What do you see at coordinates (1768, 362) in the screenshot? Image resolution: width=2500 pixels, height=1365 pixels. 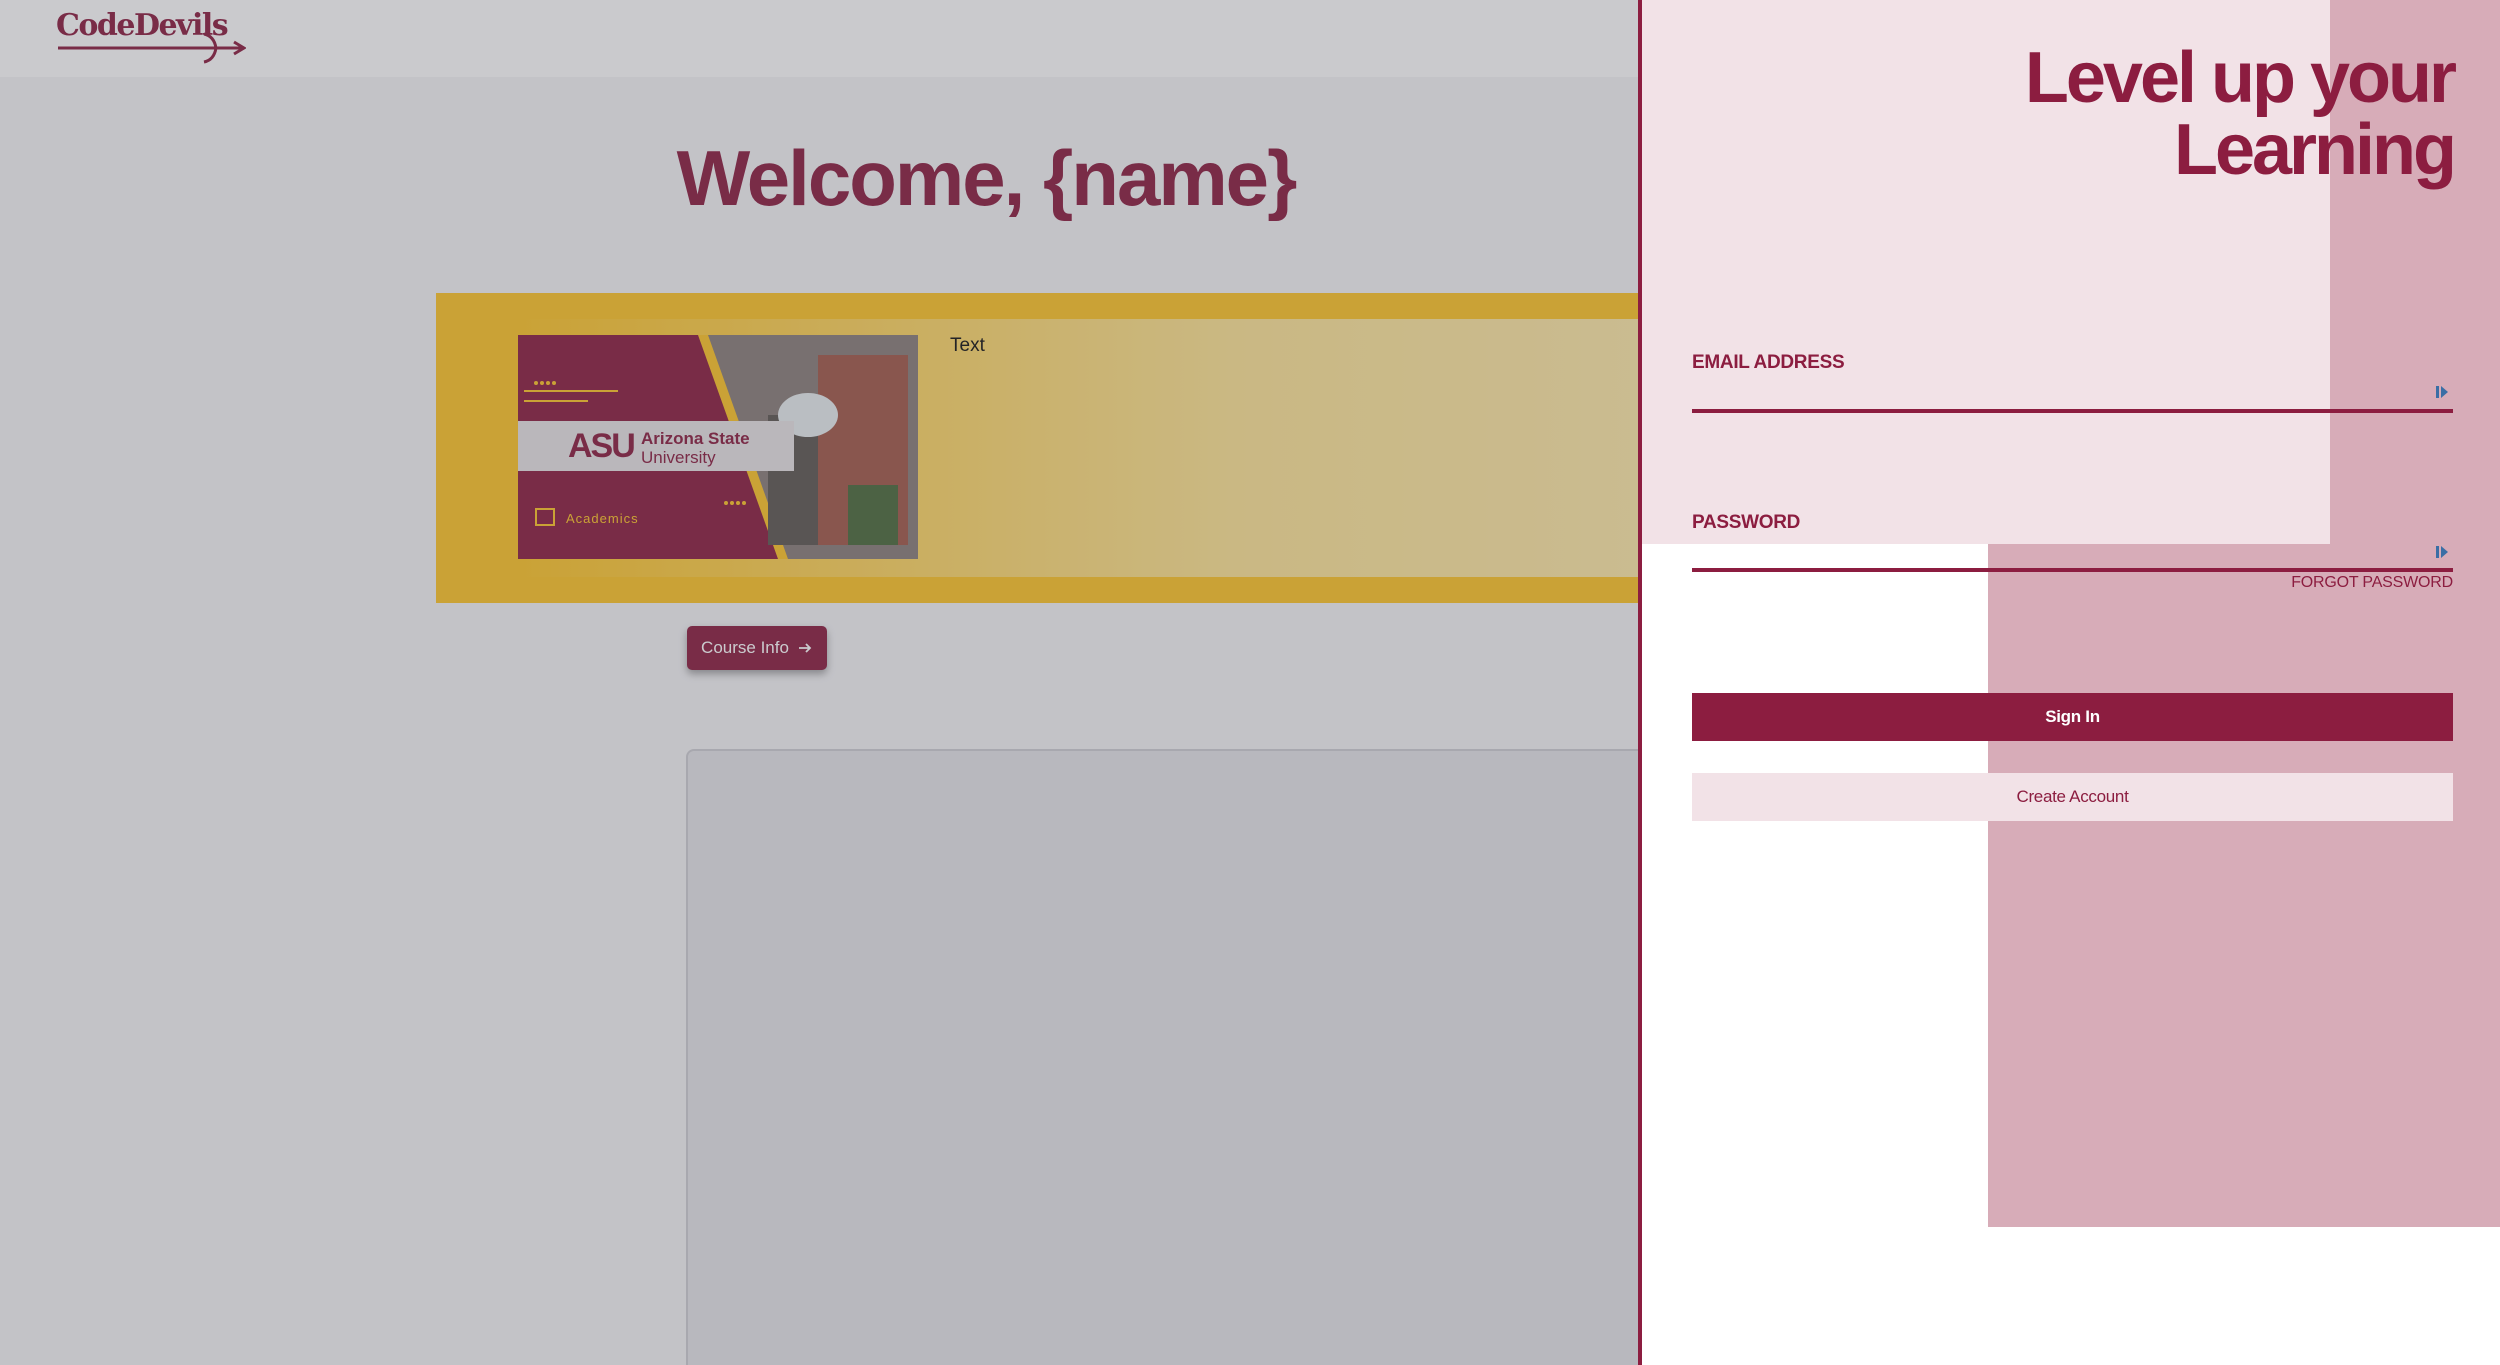 I see `email-label: EMAIL ADDRESS` at bounding box center [1768, 362].